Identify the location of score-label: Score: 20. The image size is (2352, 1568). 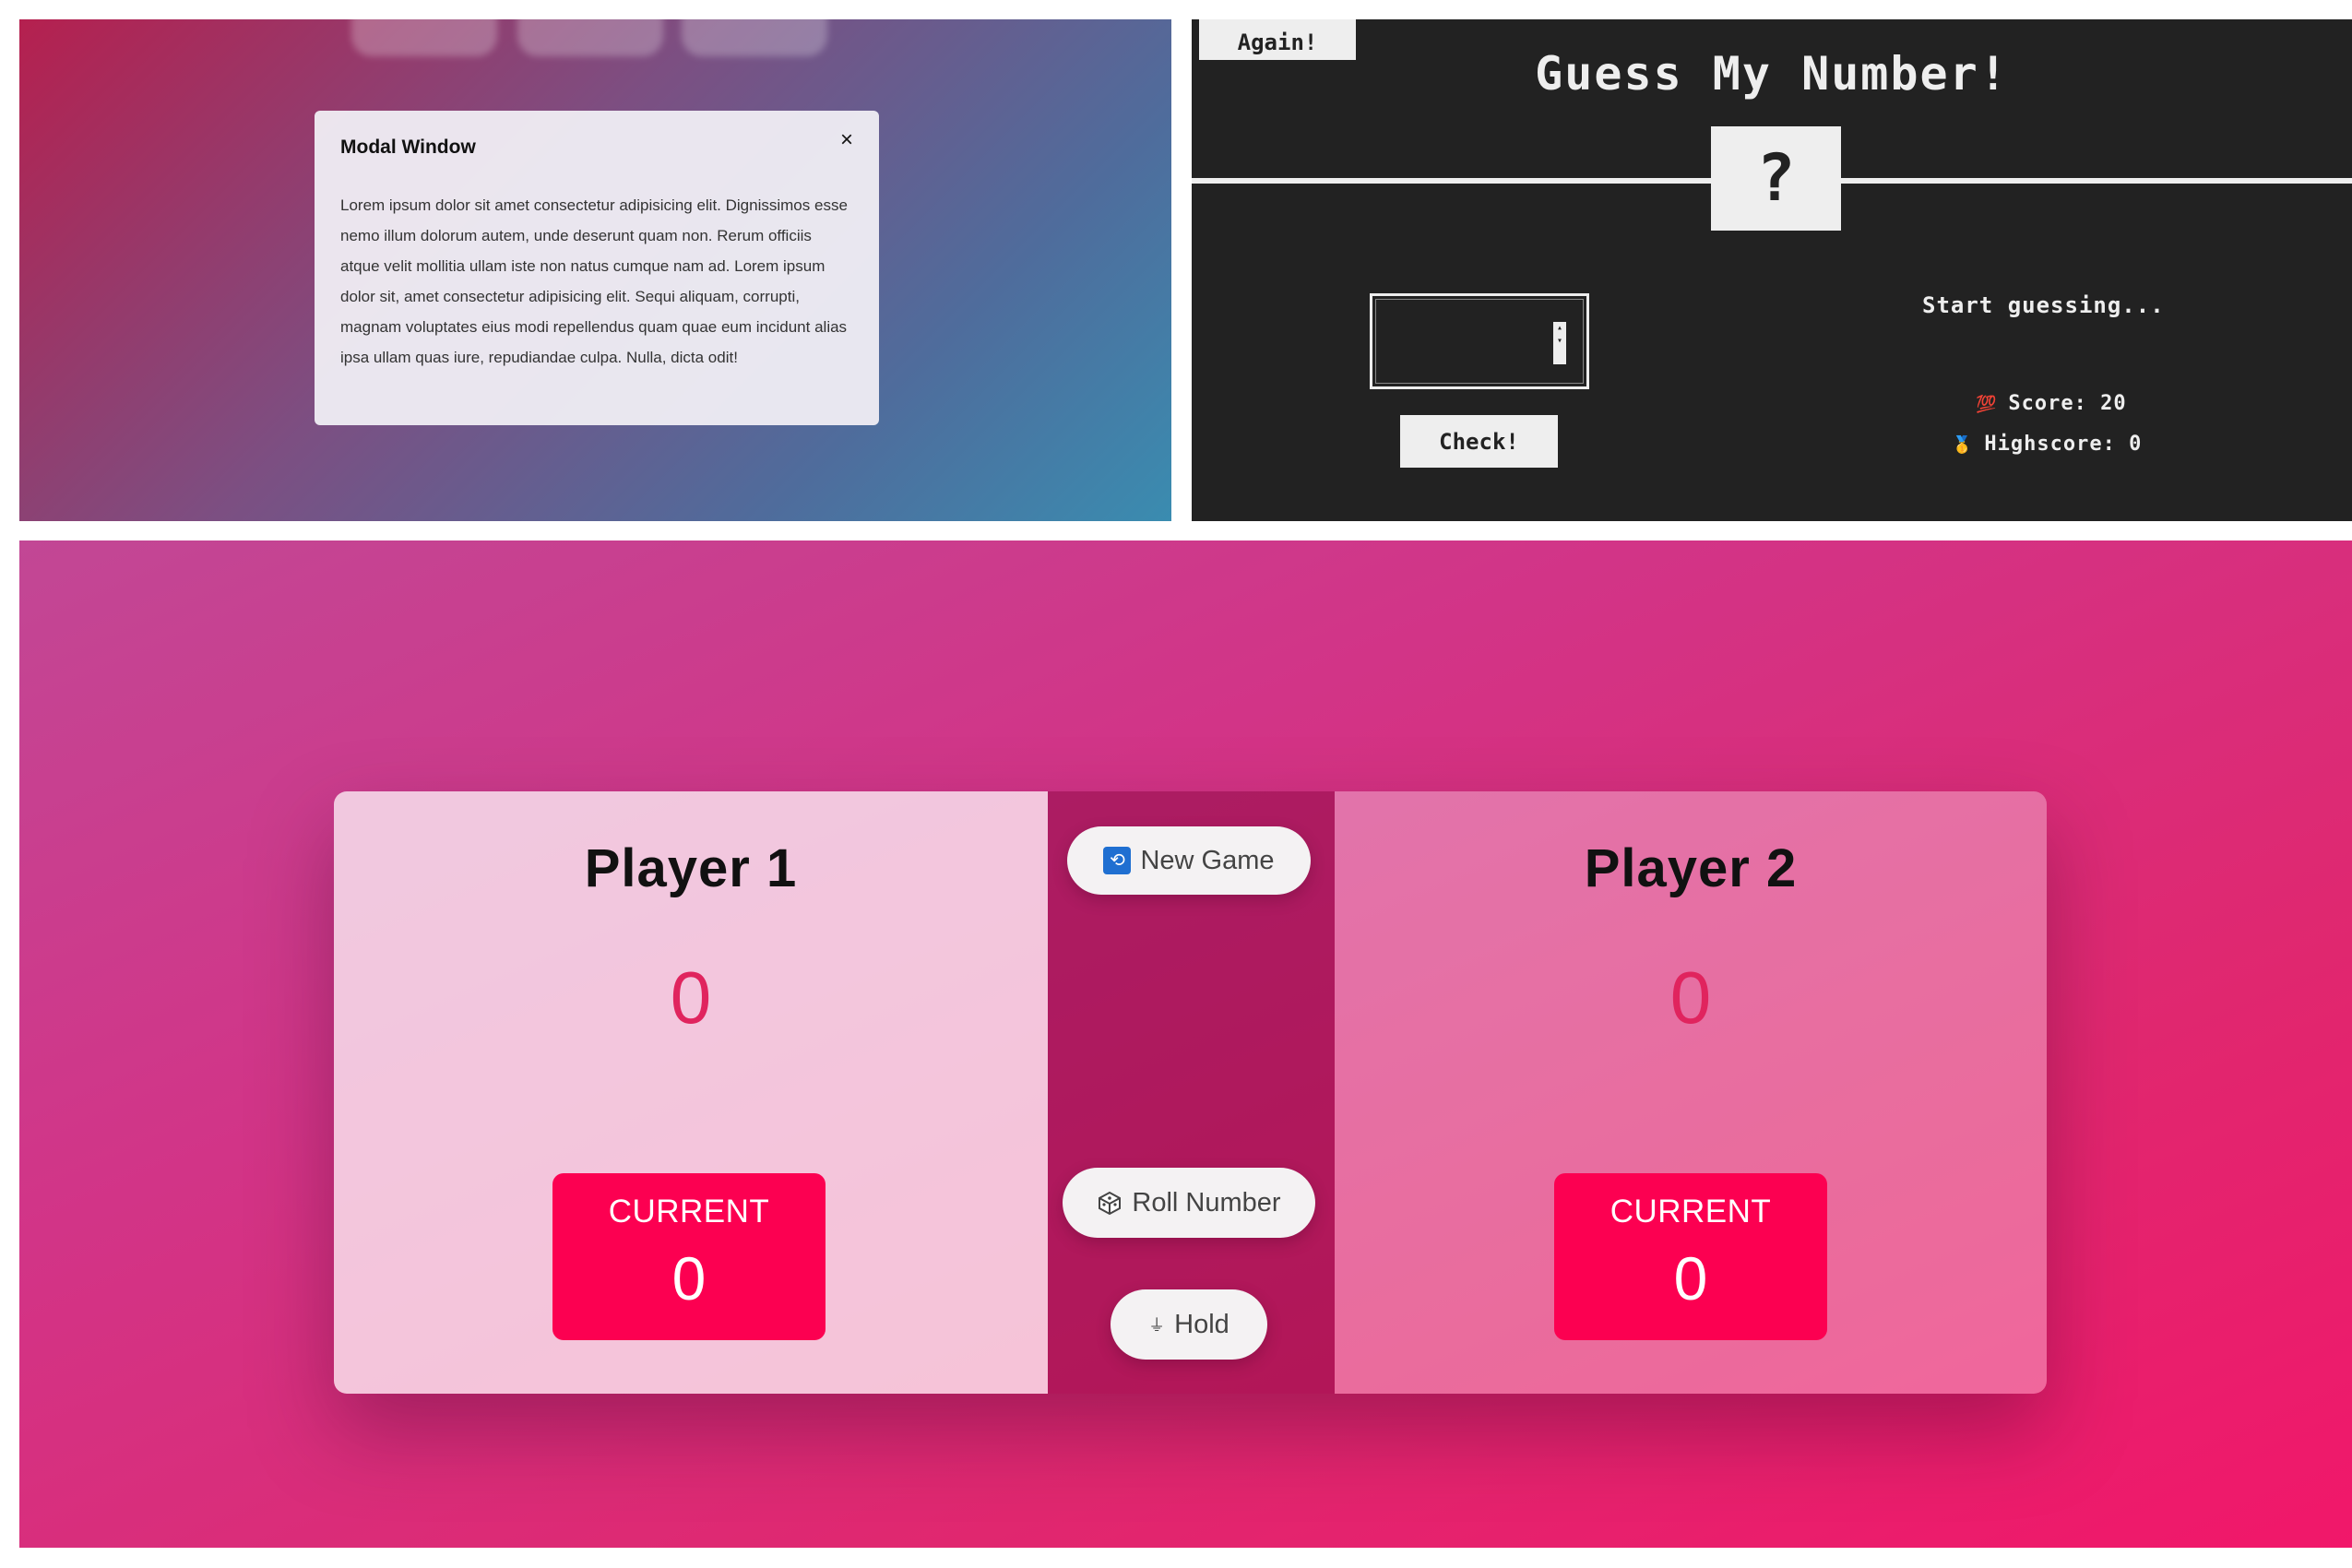
(2067, 403).